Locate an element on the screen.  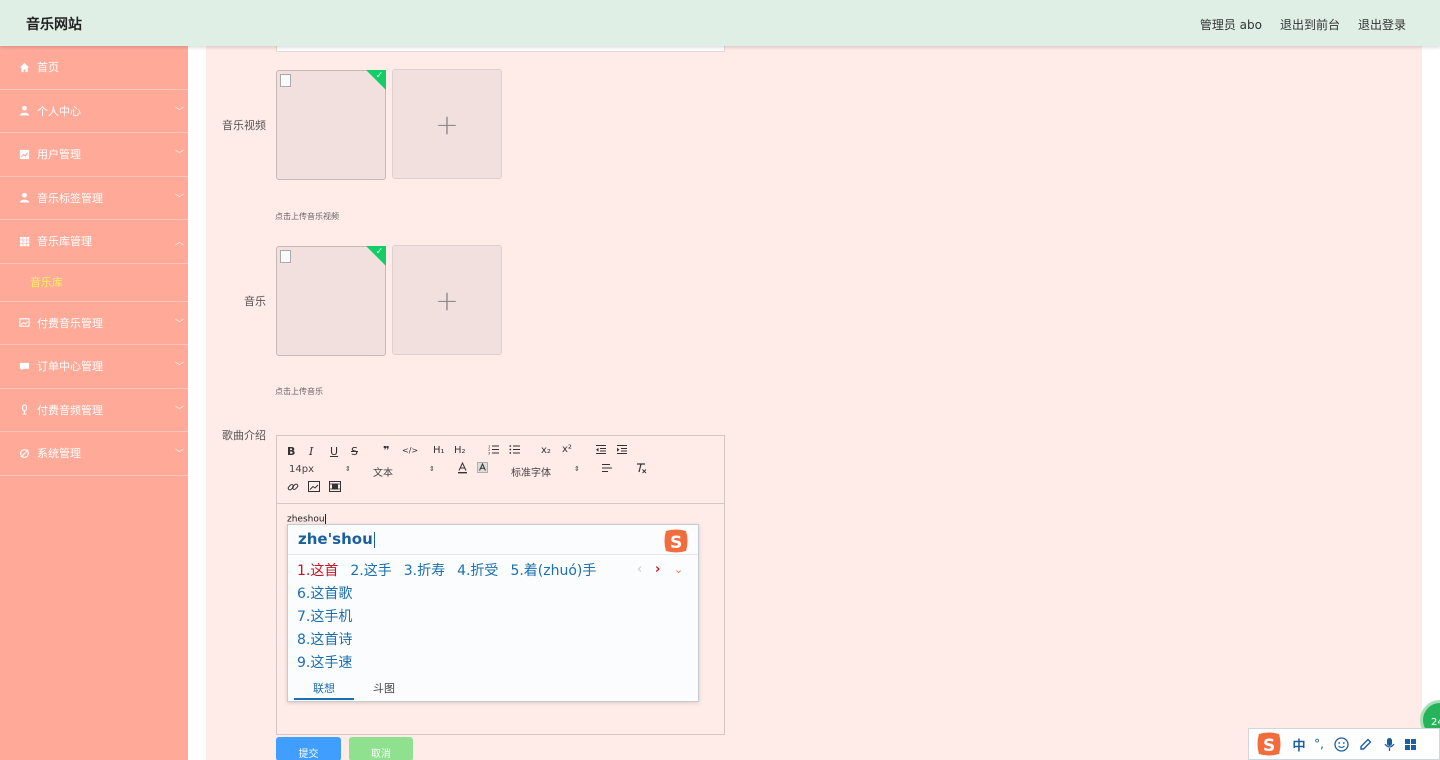
punctuation-icon: °, is located at coordinates (1319, 744).